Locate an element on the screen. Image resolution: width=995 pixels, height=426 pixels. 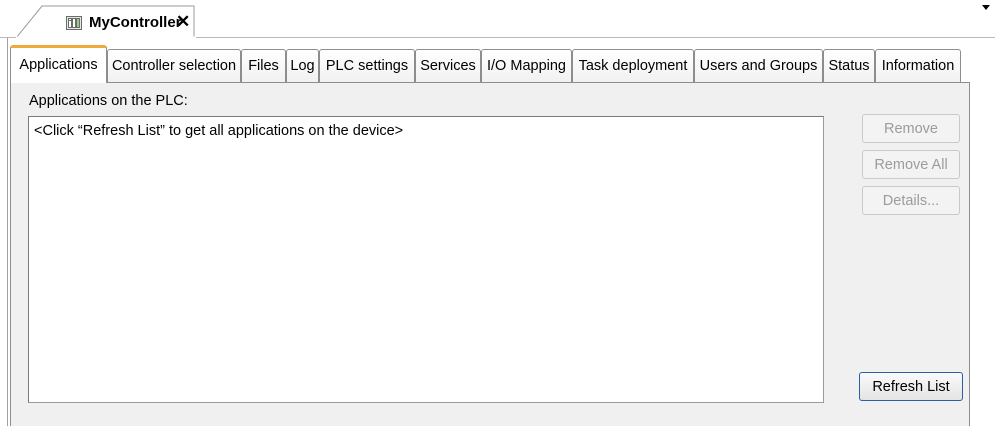
editor-left-border is located at coordinates (7, 232).